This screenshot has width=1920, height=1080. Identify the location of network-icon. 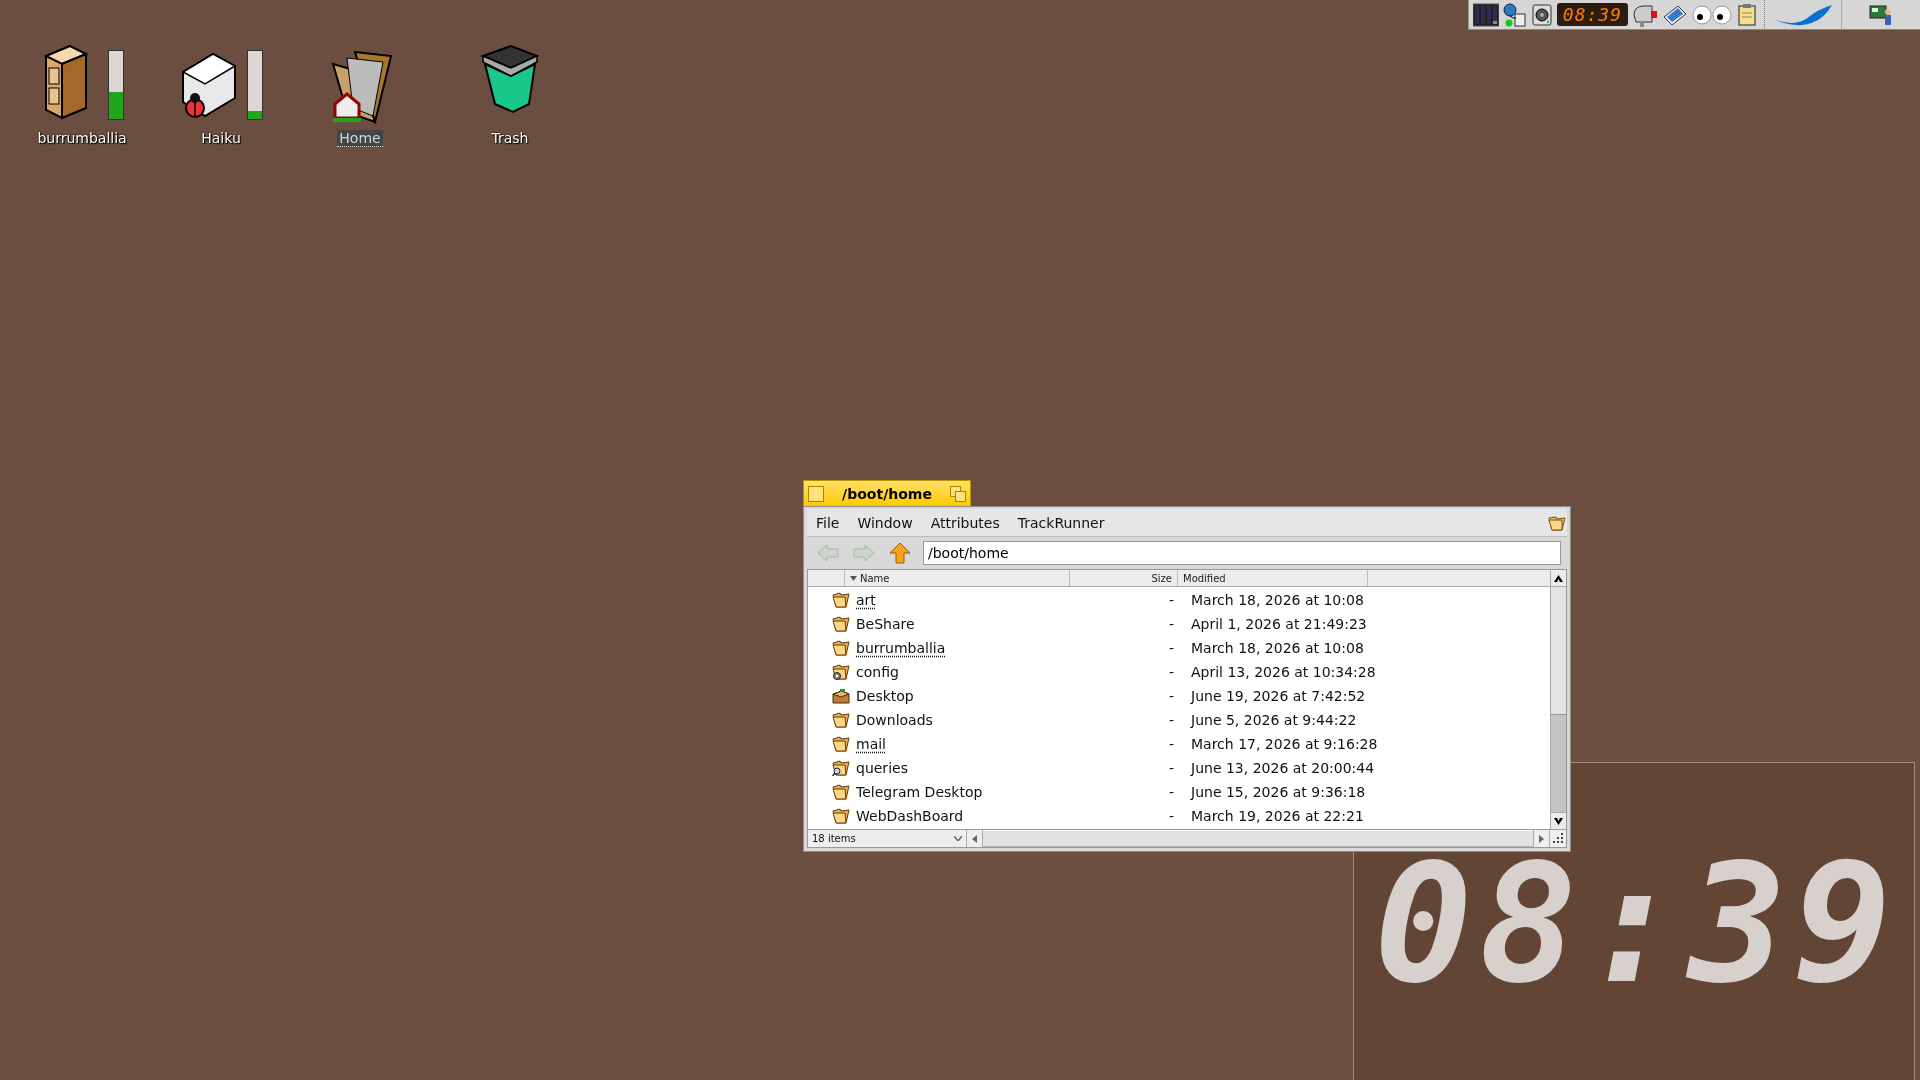
(1514, 14).